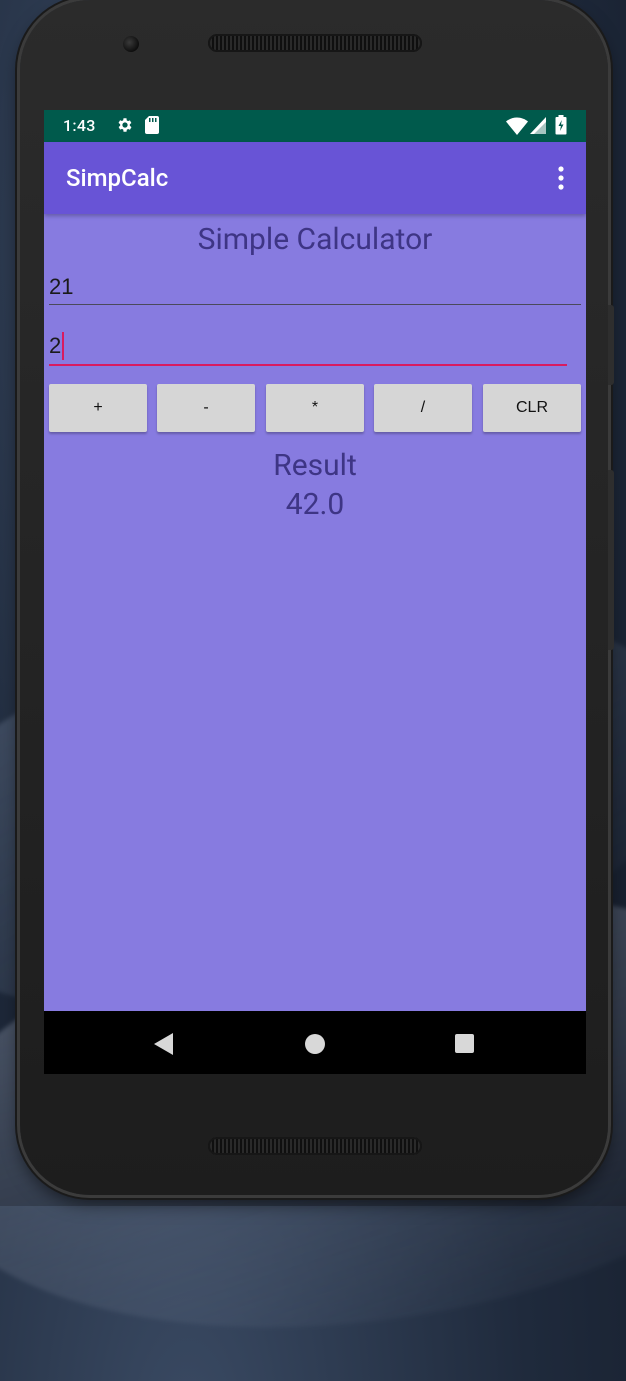 Image resolution: width=626 pixels, height=1381 pixels. Describe the element at coordinates (164, 1044) in the screenshot. I see `back-icon` at that location.